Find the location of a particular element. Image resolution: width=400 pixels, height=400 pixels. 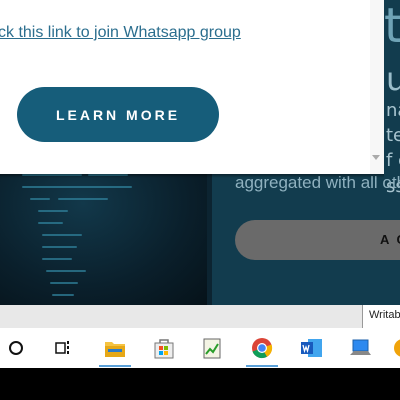

browser-status-strip is located at coordinates (200, 316).